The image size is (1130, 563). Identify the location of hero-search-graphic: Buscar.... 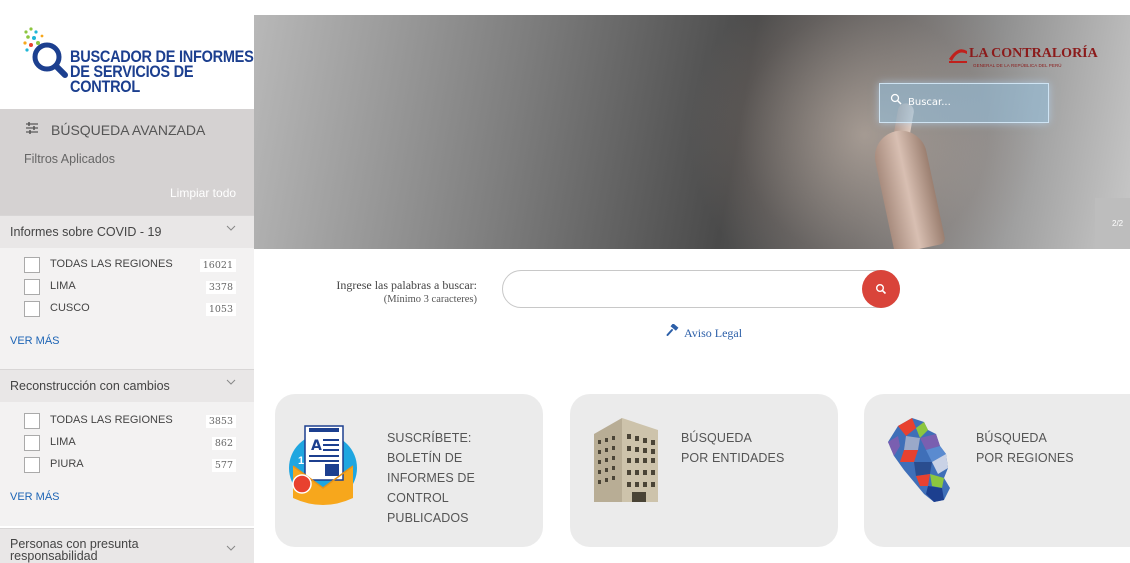
(964, 103).